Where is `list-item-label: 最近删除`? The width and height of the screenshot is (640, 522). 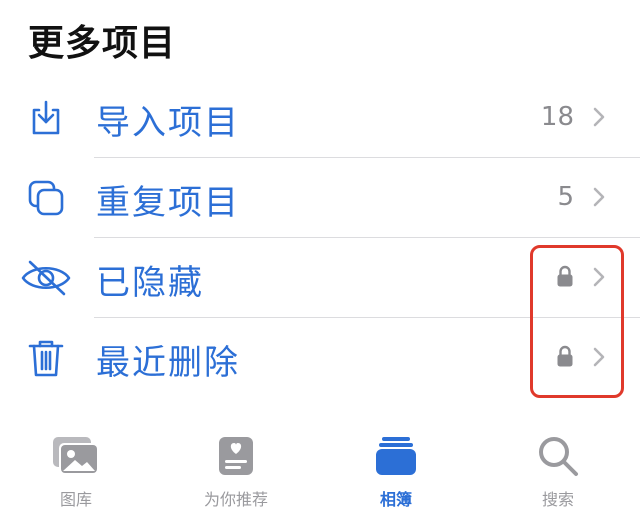 list-item-label: 最近删除 is located at coordinates (168, 363).